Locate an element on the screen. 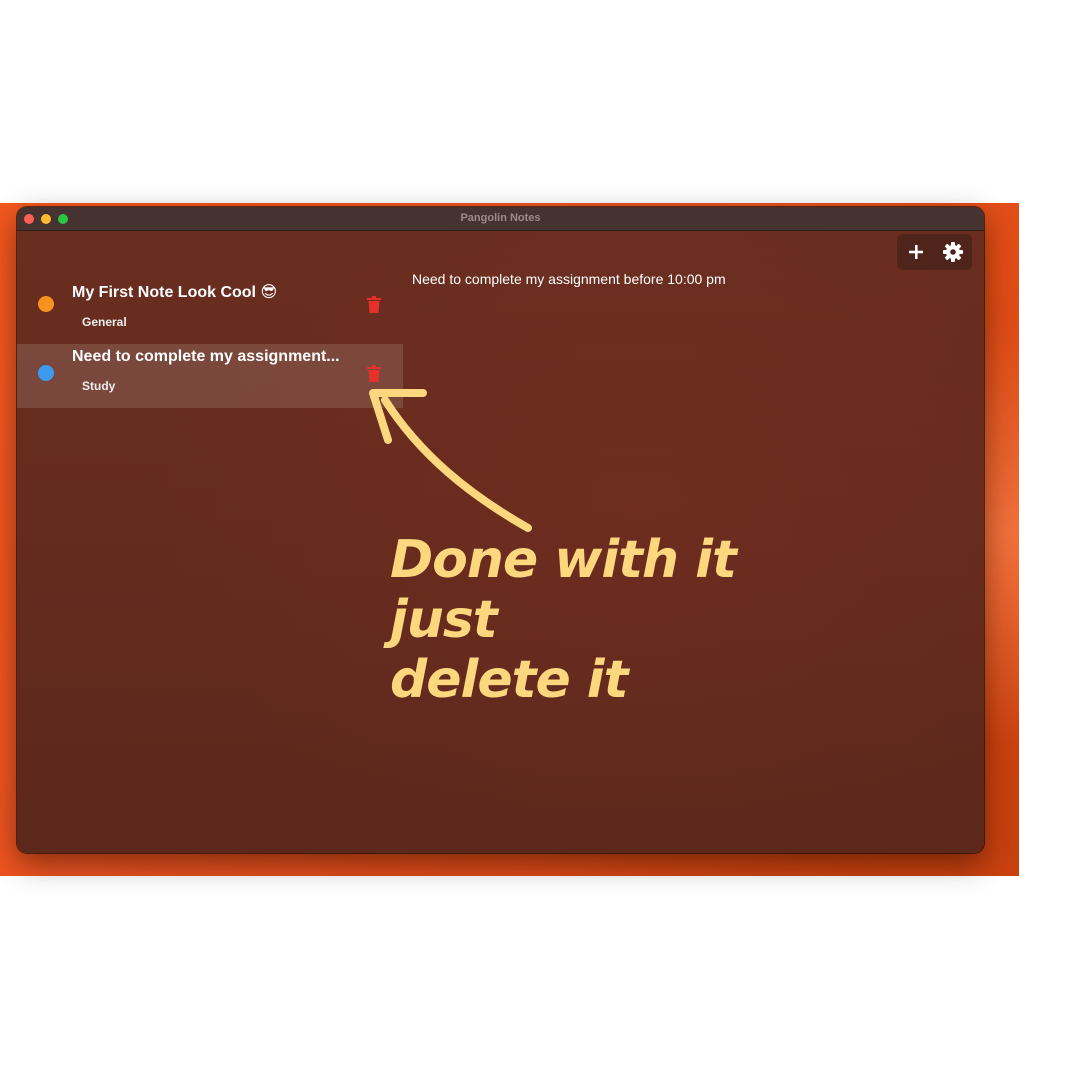 Image resolution: width=1080 pixels, height=1080 pixels. toolbar is located at coordinates (934, 252).